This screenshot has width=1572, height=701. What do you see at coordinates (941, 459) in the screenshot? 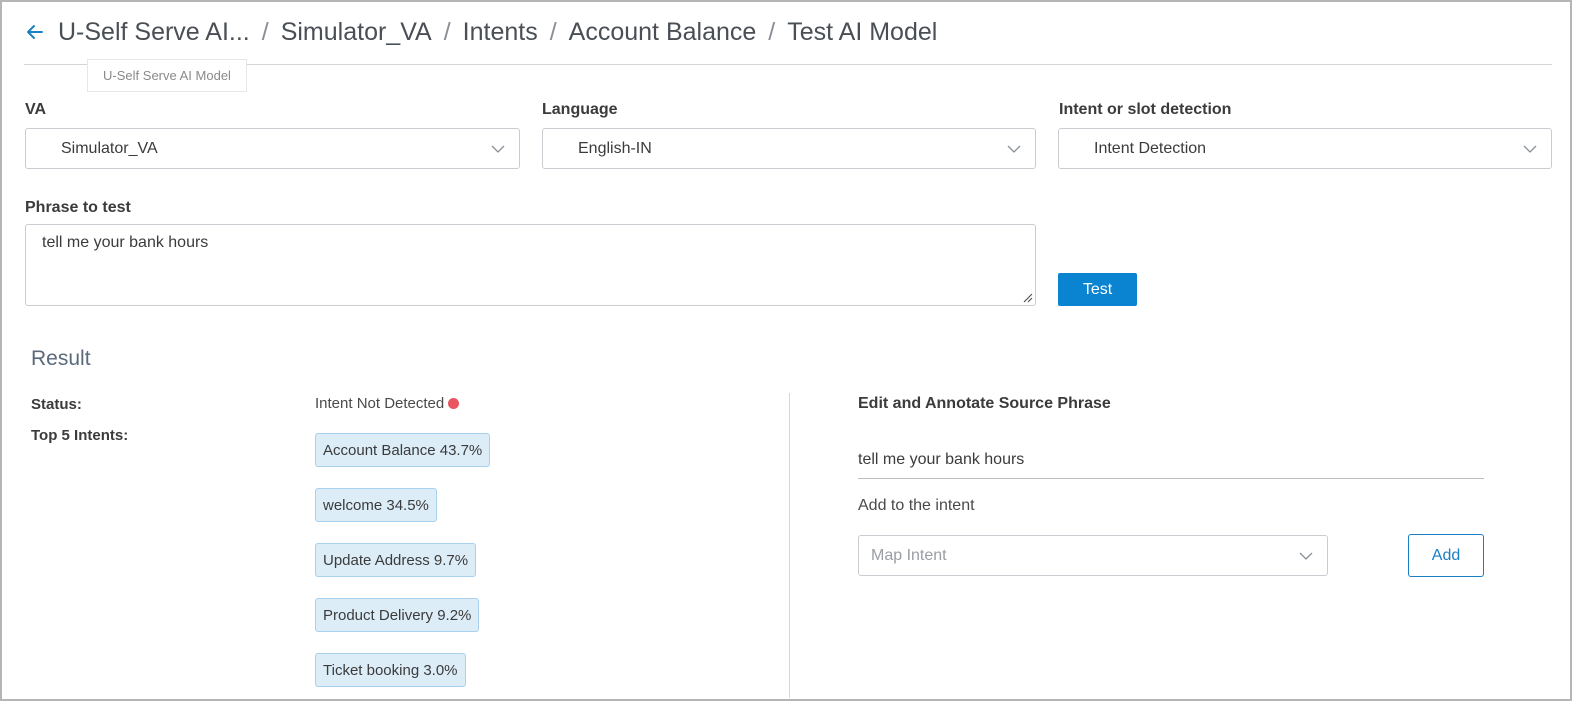
I see `source-phrase-text: tell me your bank hours` at bounding box center [941, 459].